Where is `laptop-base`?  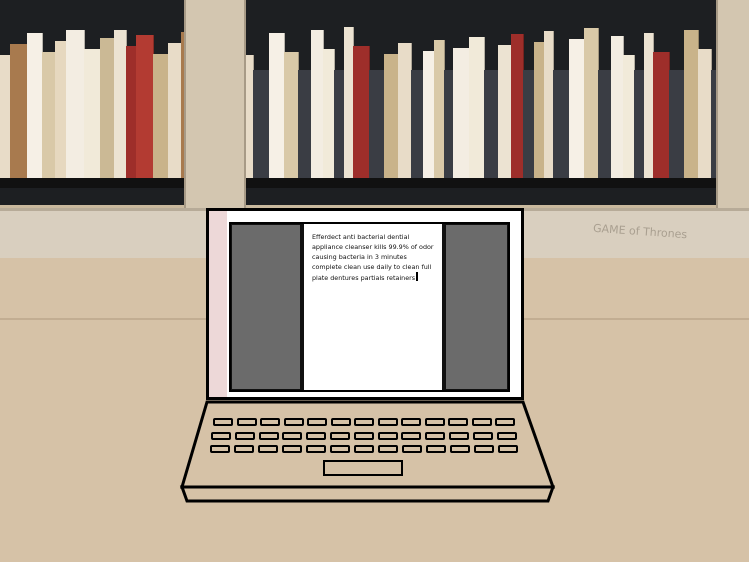
laptop-base is located at coordinates (367, 451).